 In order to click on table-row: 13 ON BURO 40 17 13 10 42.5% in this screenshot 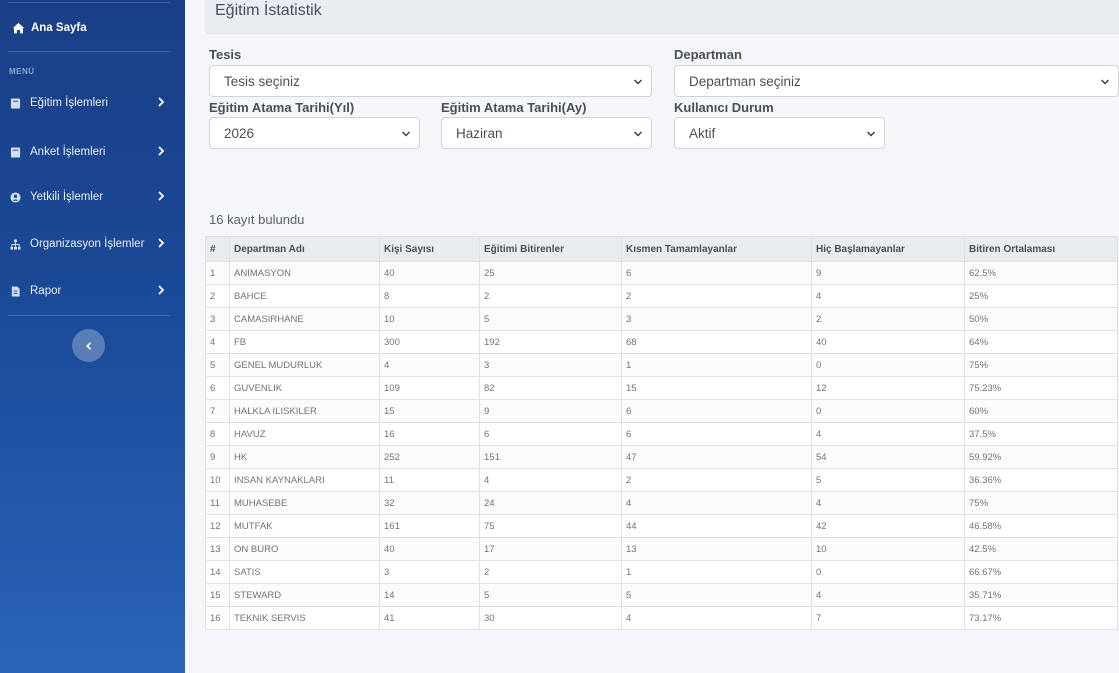, I will do `click(661, 549)`.